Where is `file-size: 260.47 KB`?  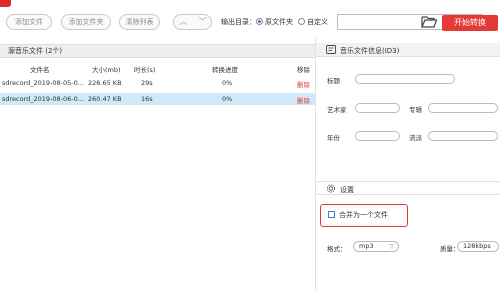
file-size: 260.47 KB is located at coordinates (105, 99).